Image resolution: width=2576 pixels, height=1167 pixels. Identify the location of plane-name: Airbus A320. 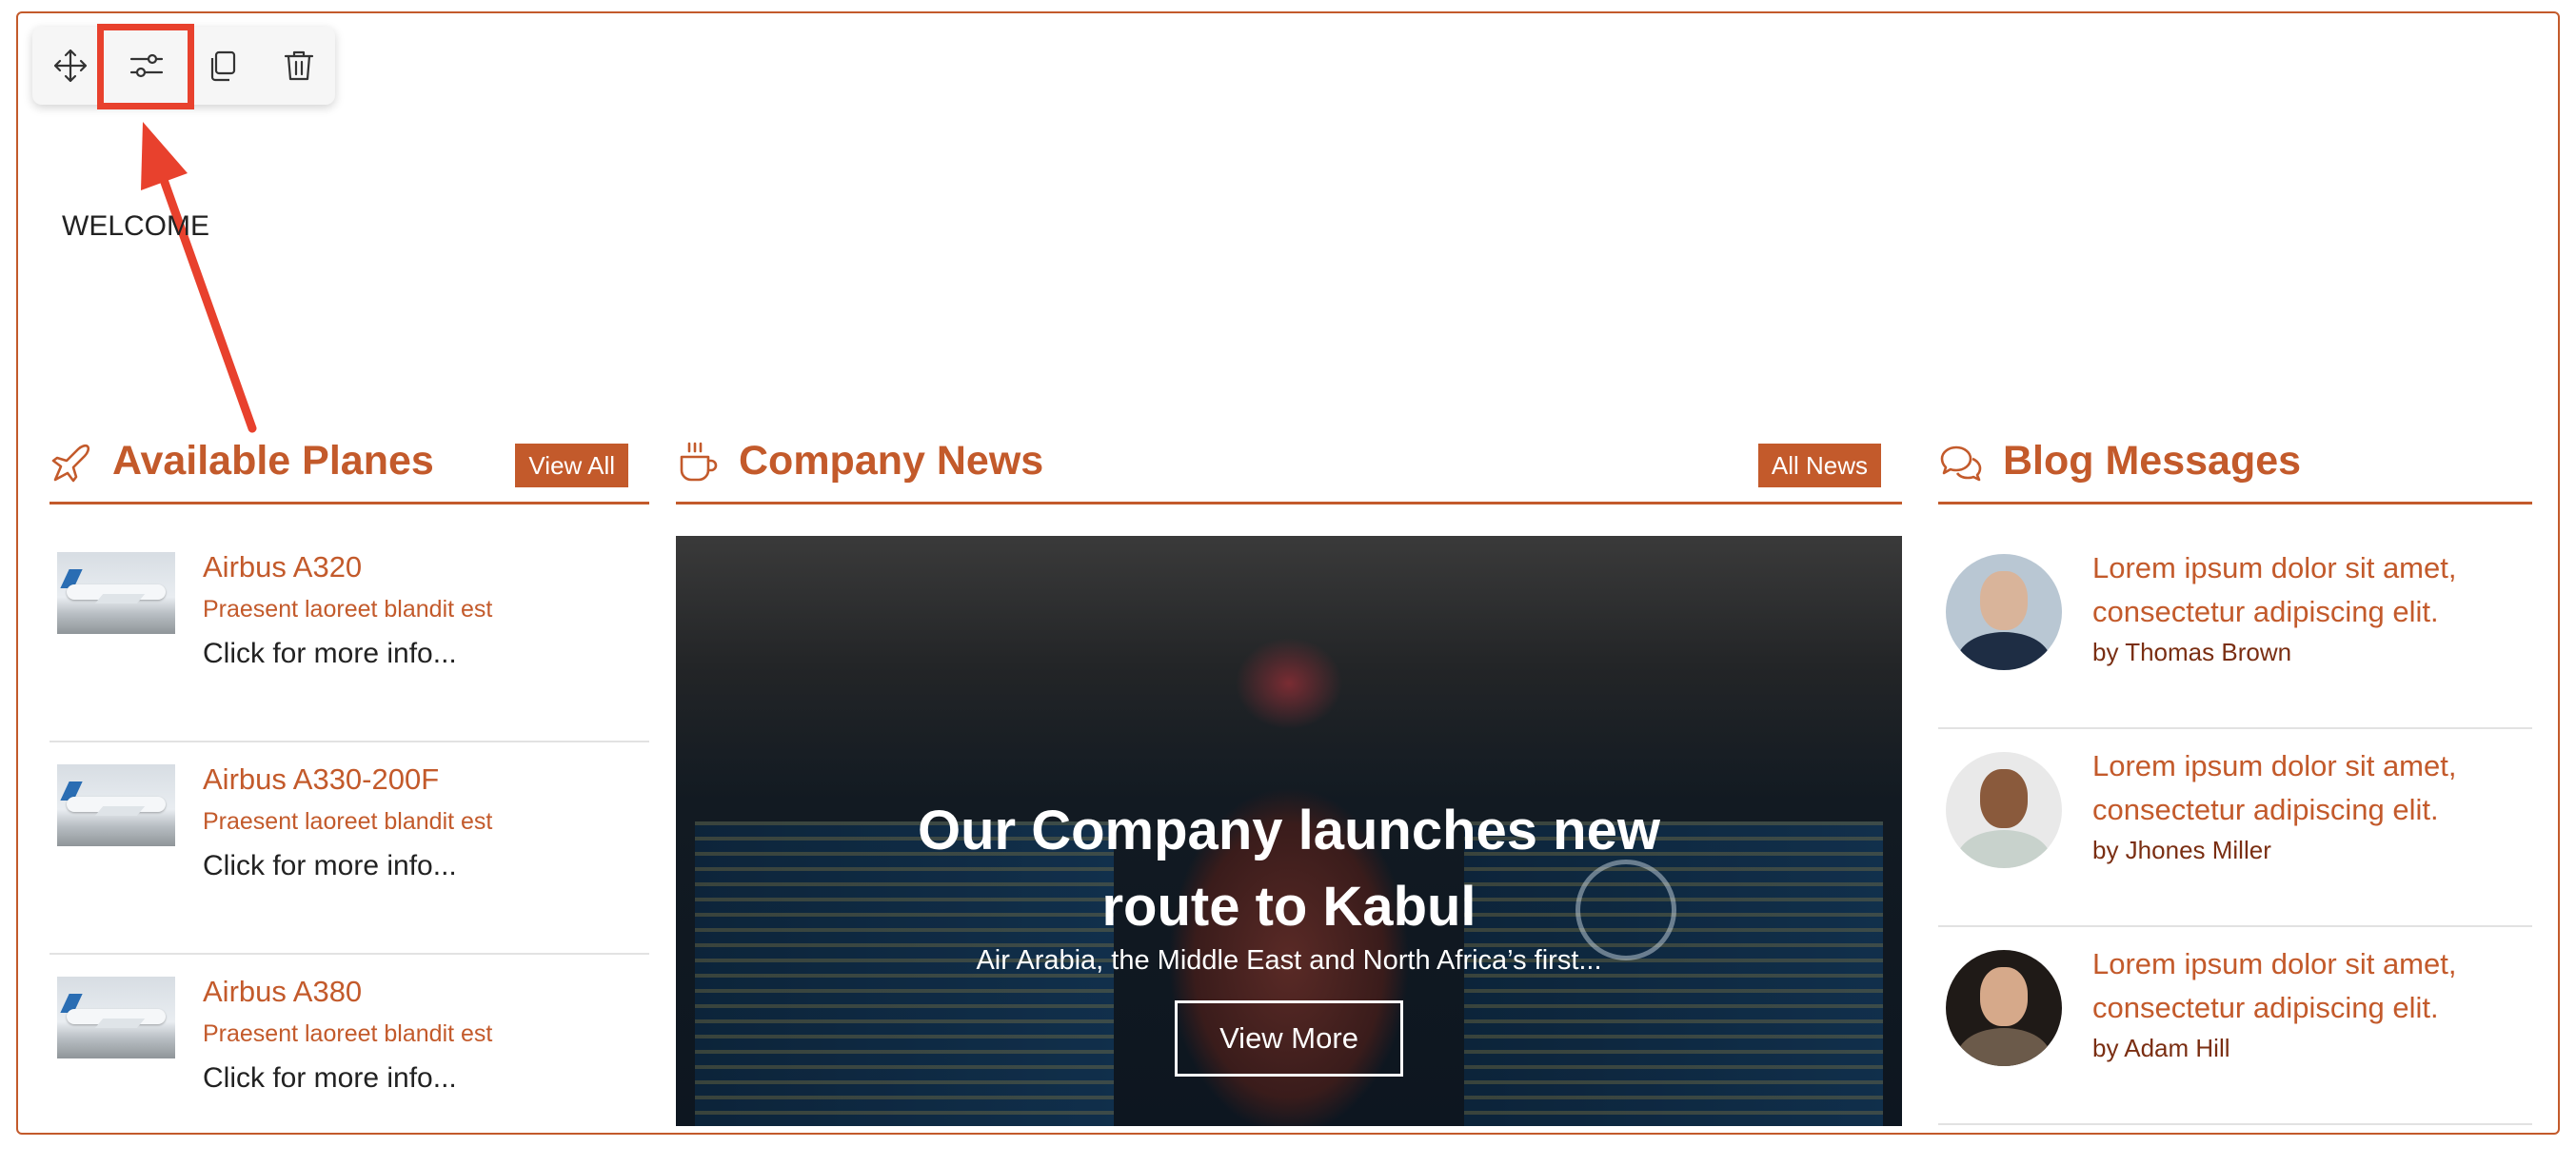
(282, 567).